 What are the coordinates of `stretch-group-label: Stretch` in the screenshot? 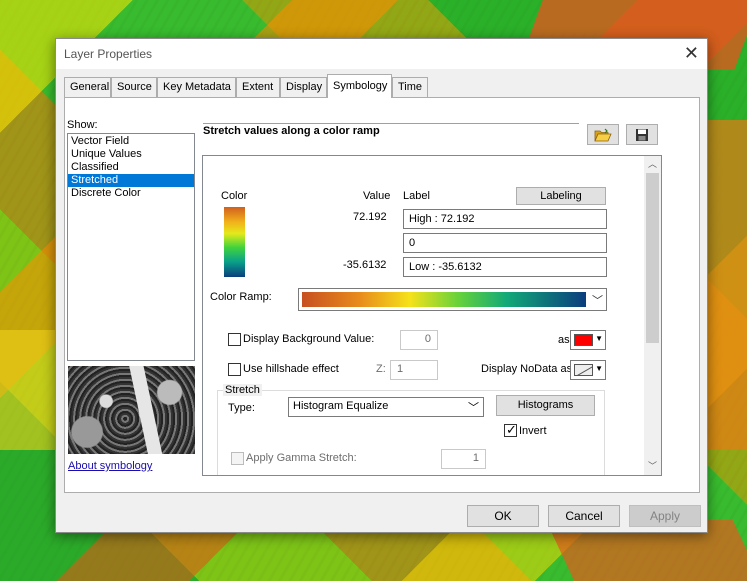 It's located at (242, 390).